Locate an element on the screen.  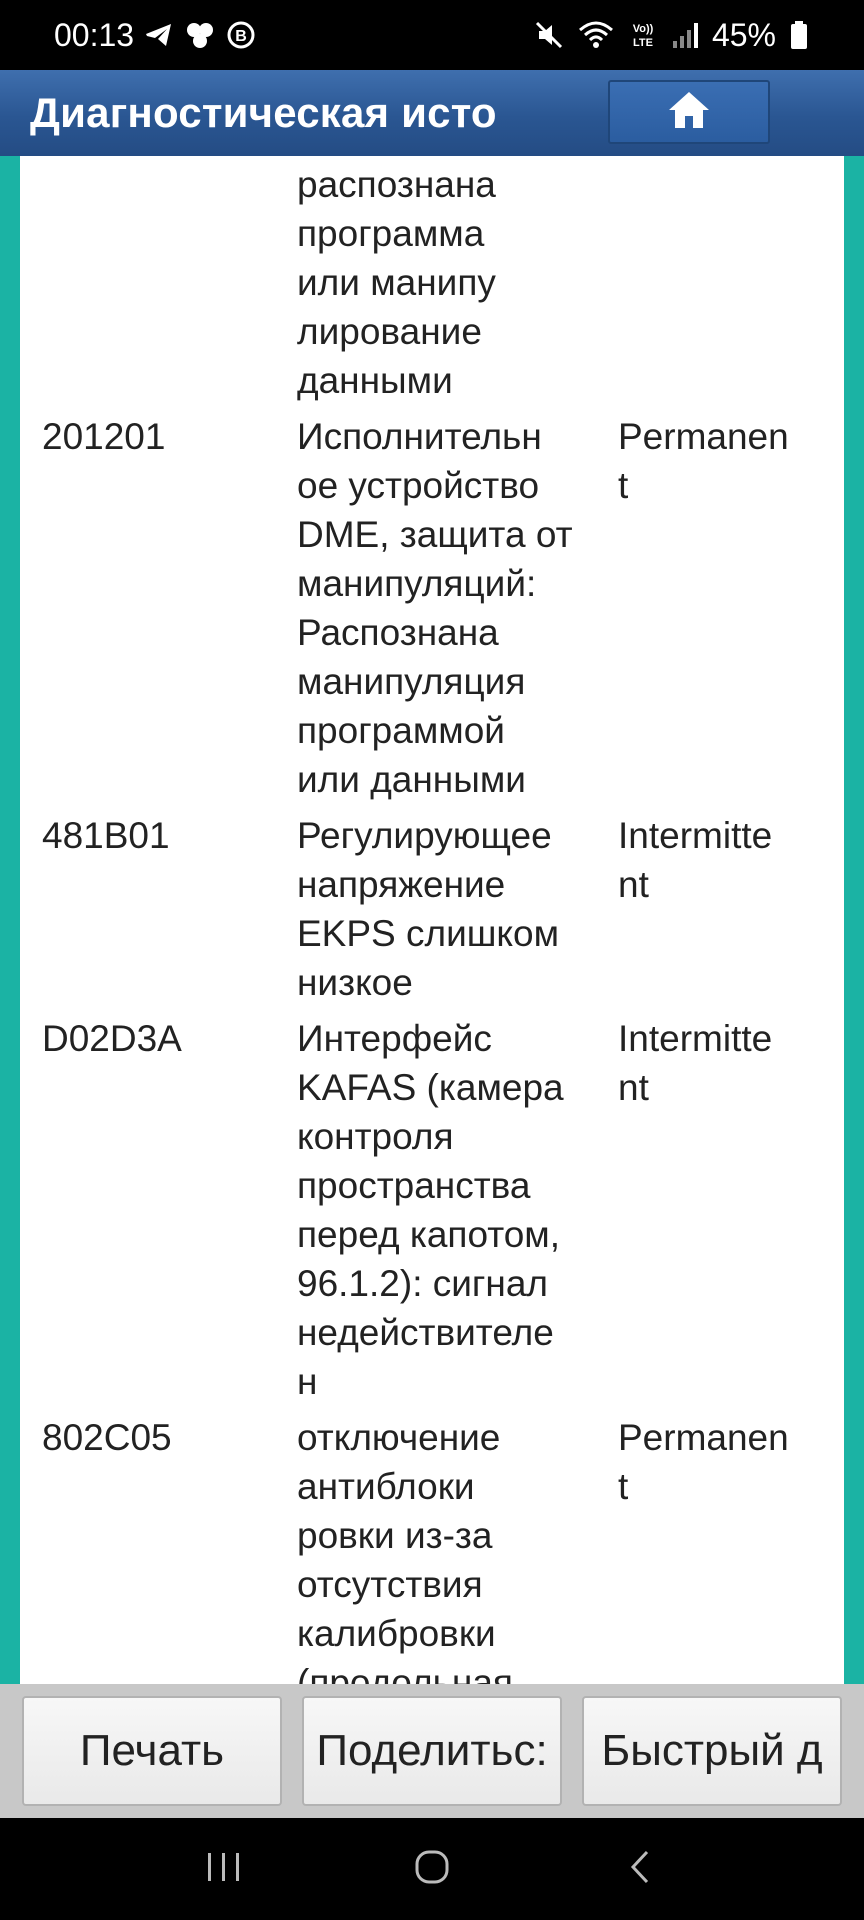
app-icon is located at coordinates (200, 35).